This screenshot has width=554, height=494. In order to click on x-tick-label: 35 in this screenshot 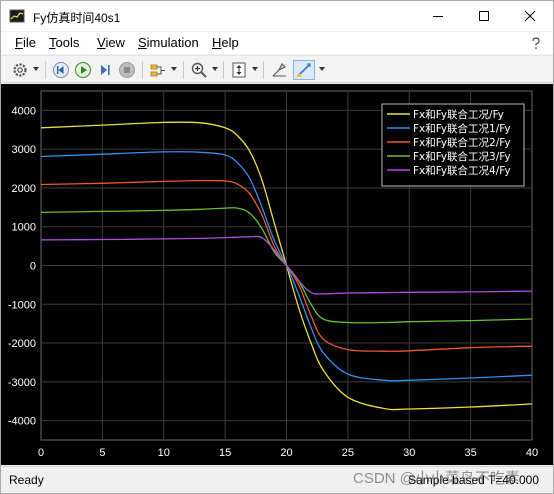, I will do `click(471, 453)`.